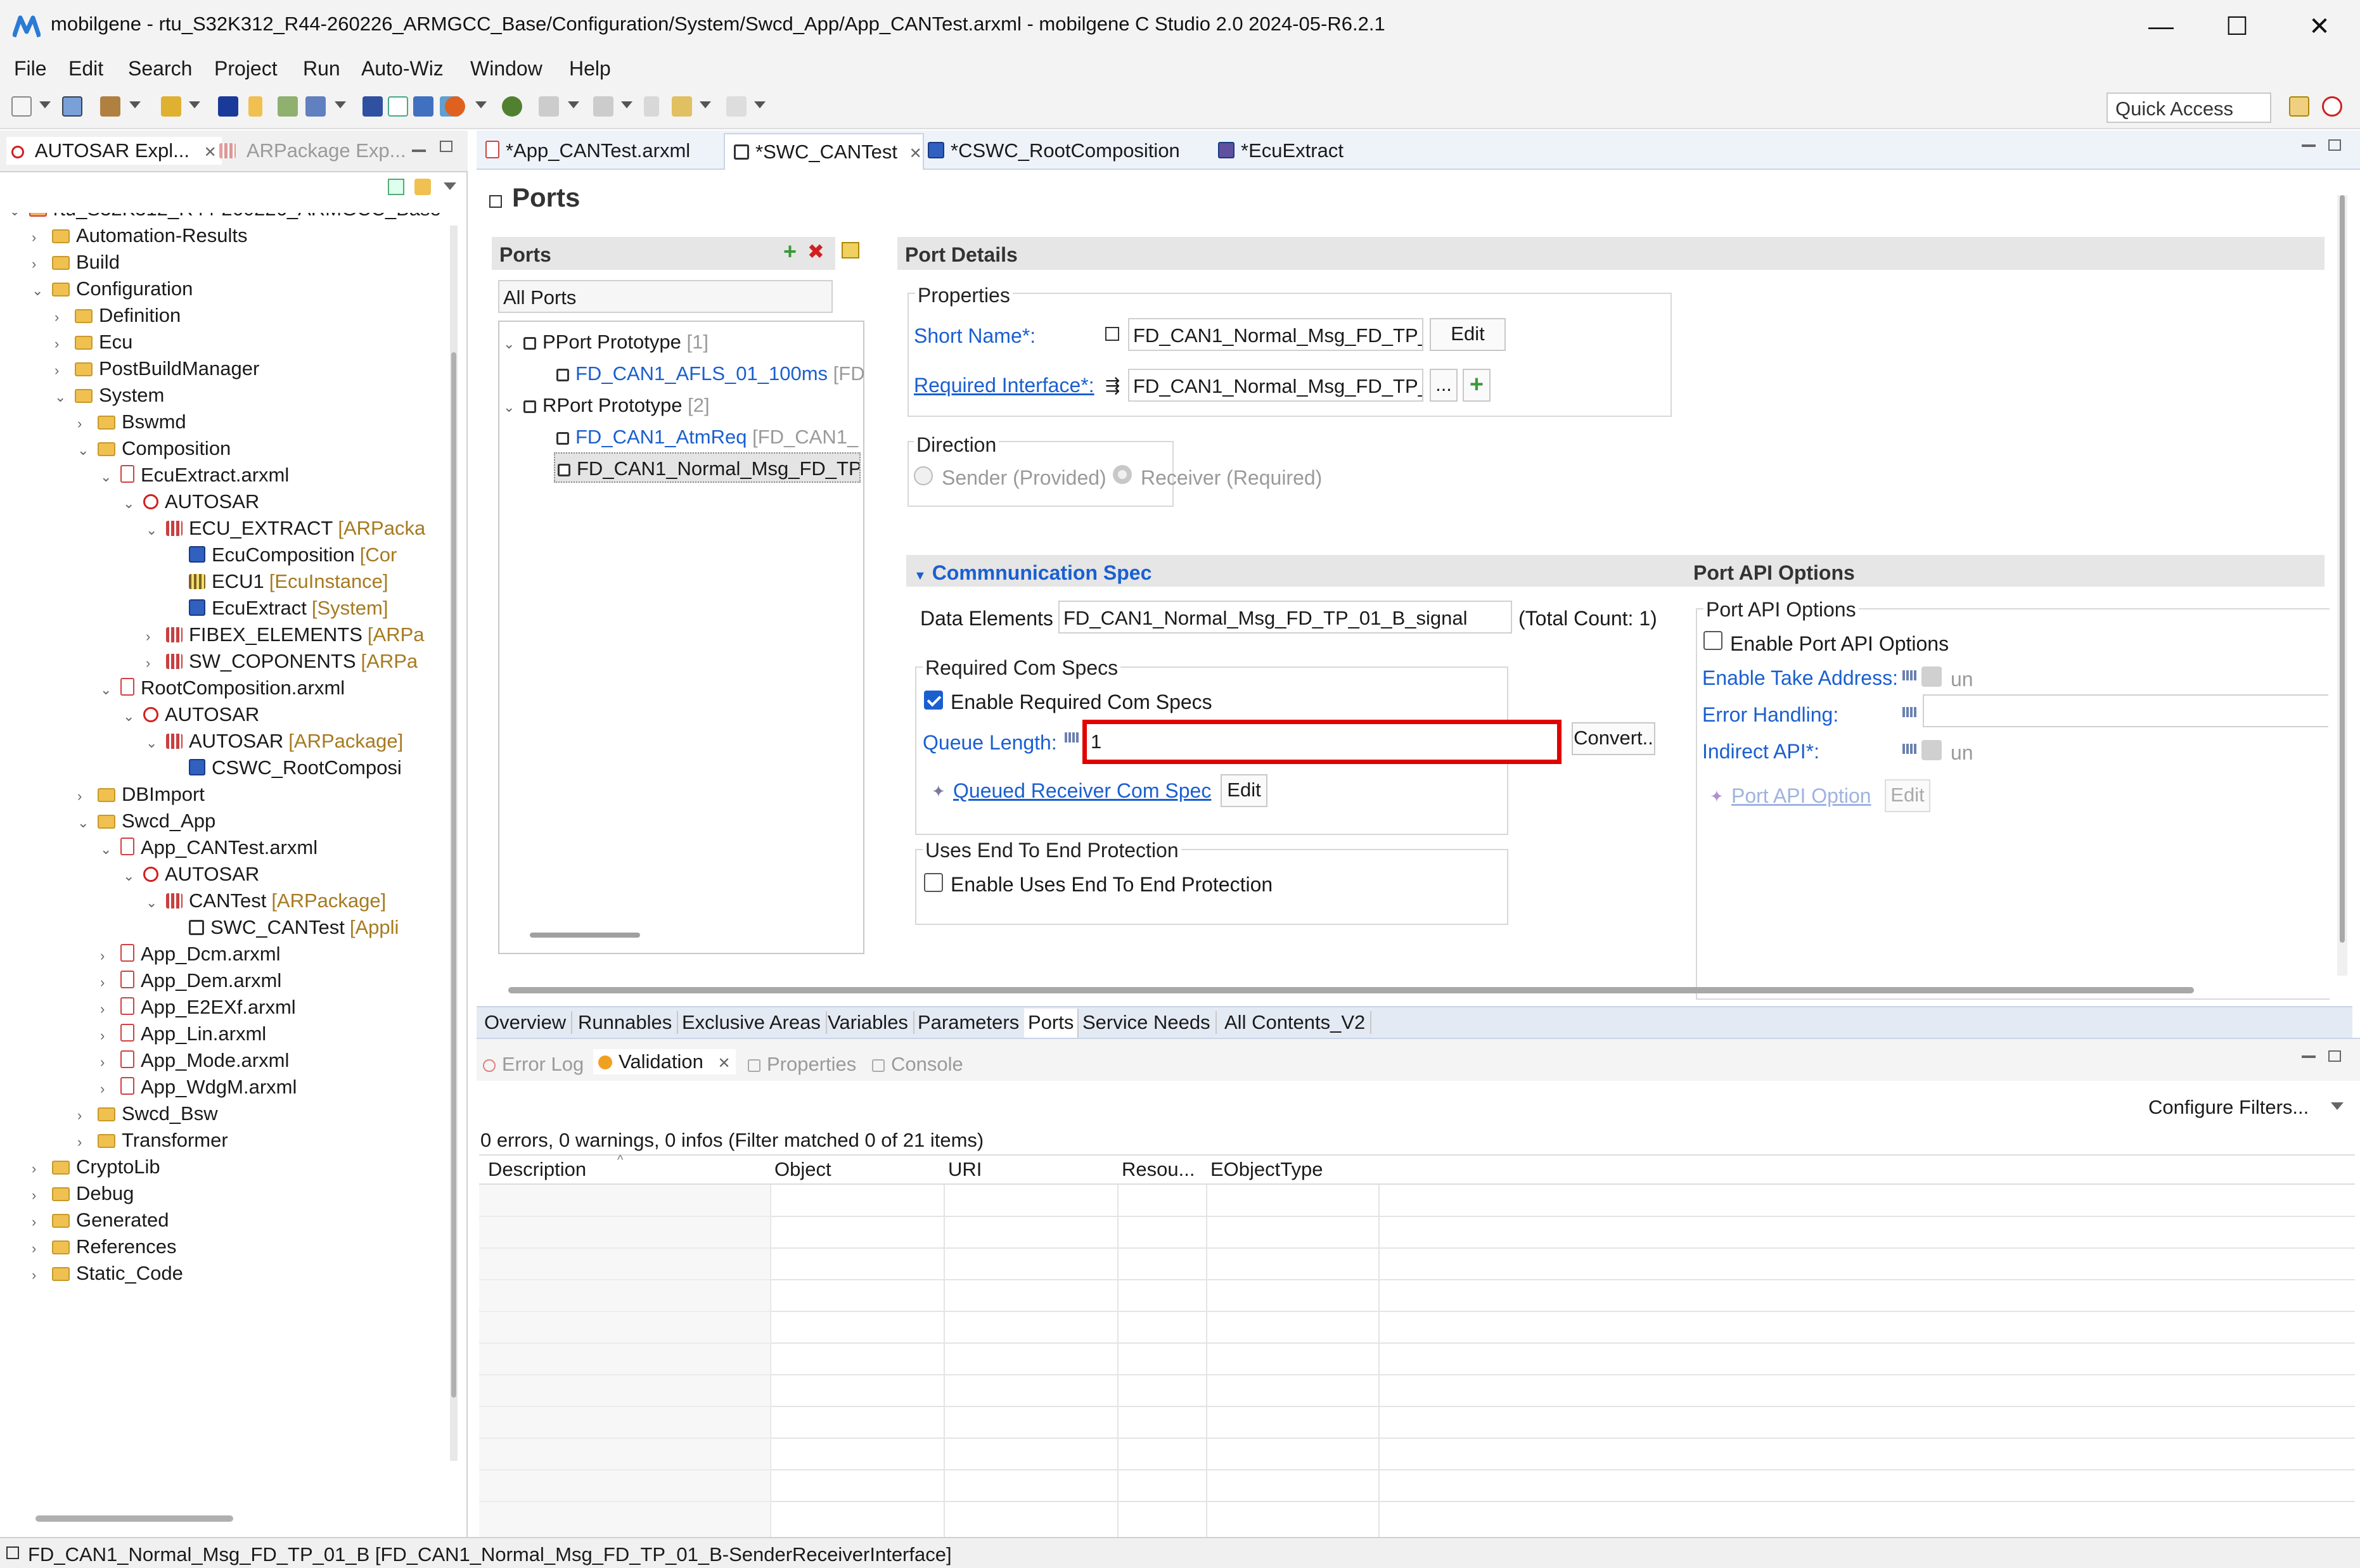 The image size is (2360, 1568). What do you see at coordinates (1150, 1022) in the screenshot?
I see `tab-service-needs: Service Needs` at bounding box center [1150, 1022].